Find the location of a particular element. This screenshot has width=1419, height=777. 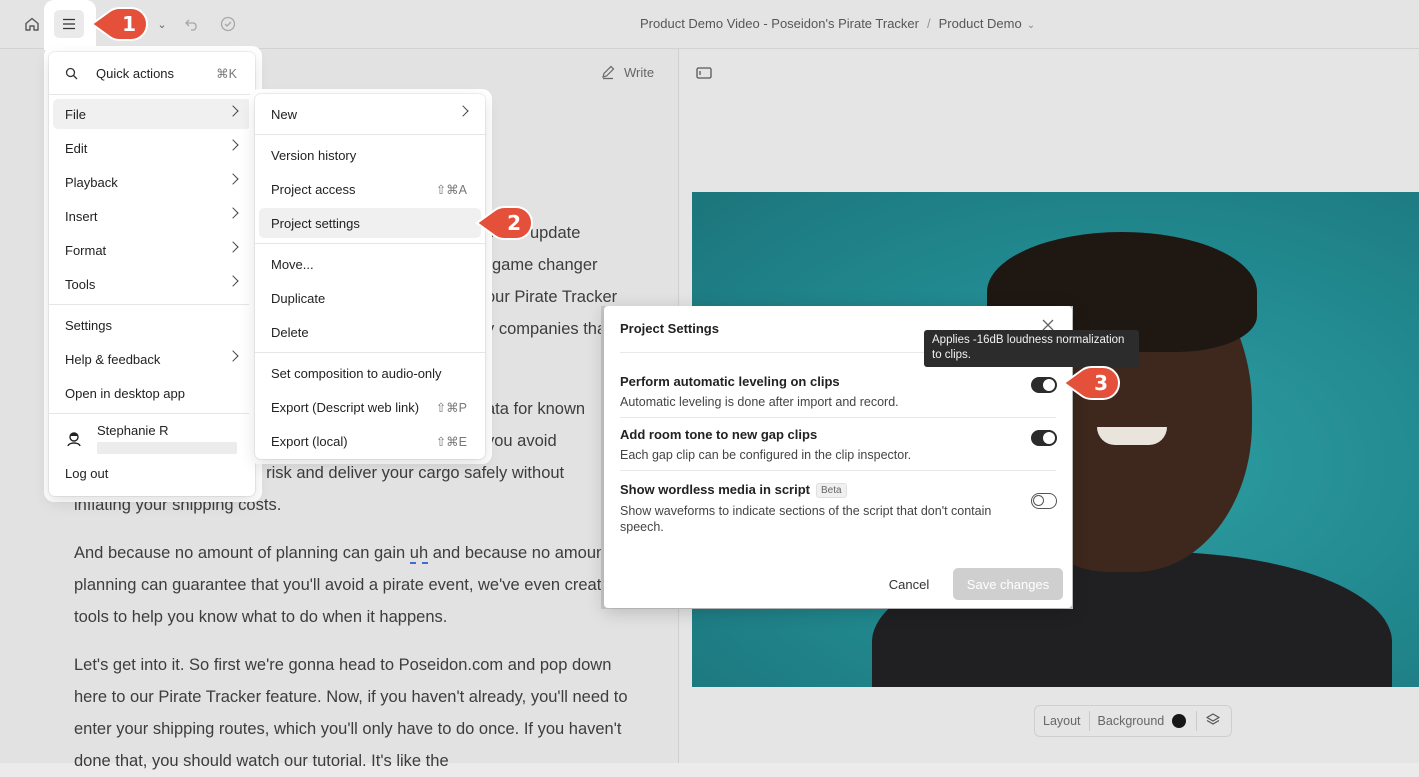

menu-item-label: Delete is located at coordinates (290, 332).